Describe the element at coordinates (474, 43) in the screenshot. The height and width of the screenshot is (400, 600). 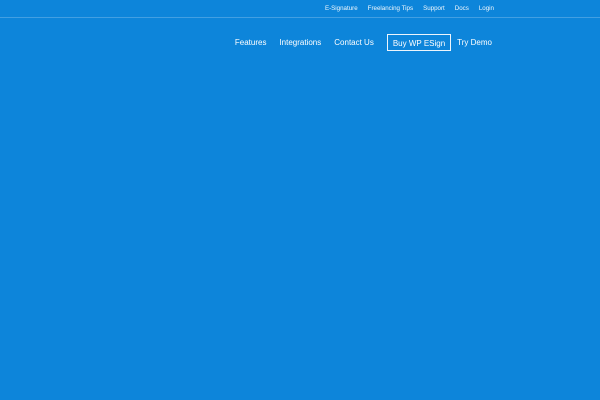
I see `try-demo-link: Try Demo` at that location.